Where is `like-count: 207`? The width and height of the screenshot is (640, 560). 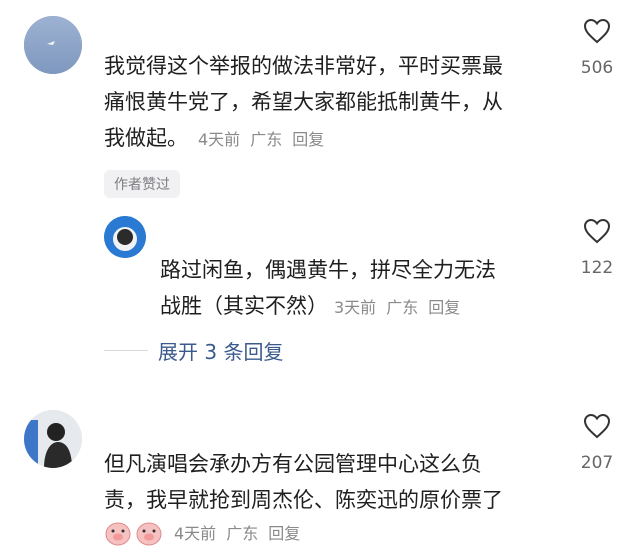
like-count: 207 is located at coordinates (597, 463).